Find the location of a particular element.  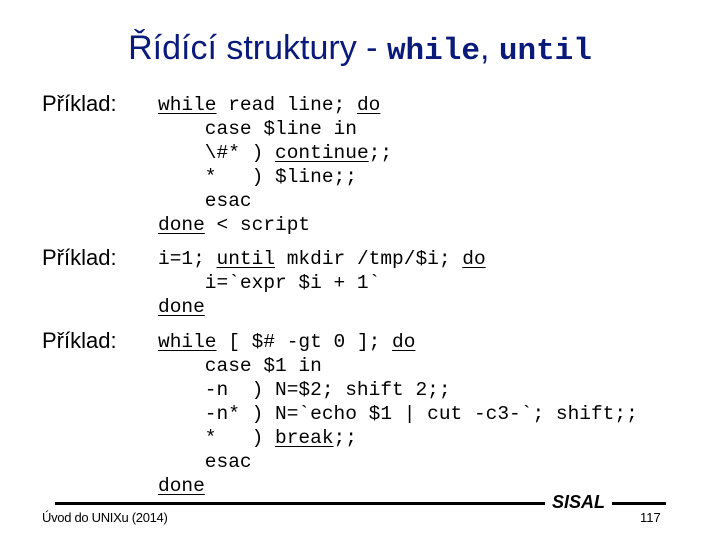

title-text: Řídící struktury - is located at coordinates (257, 48).